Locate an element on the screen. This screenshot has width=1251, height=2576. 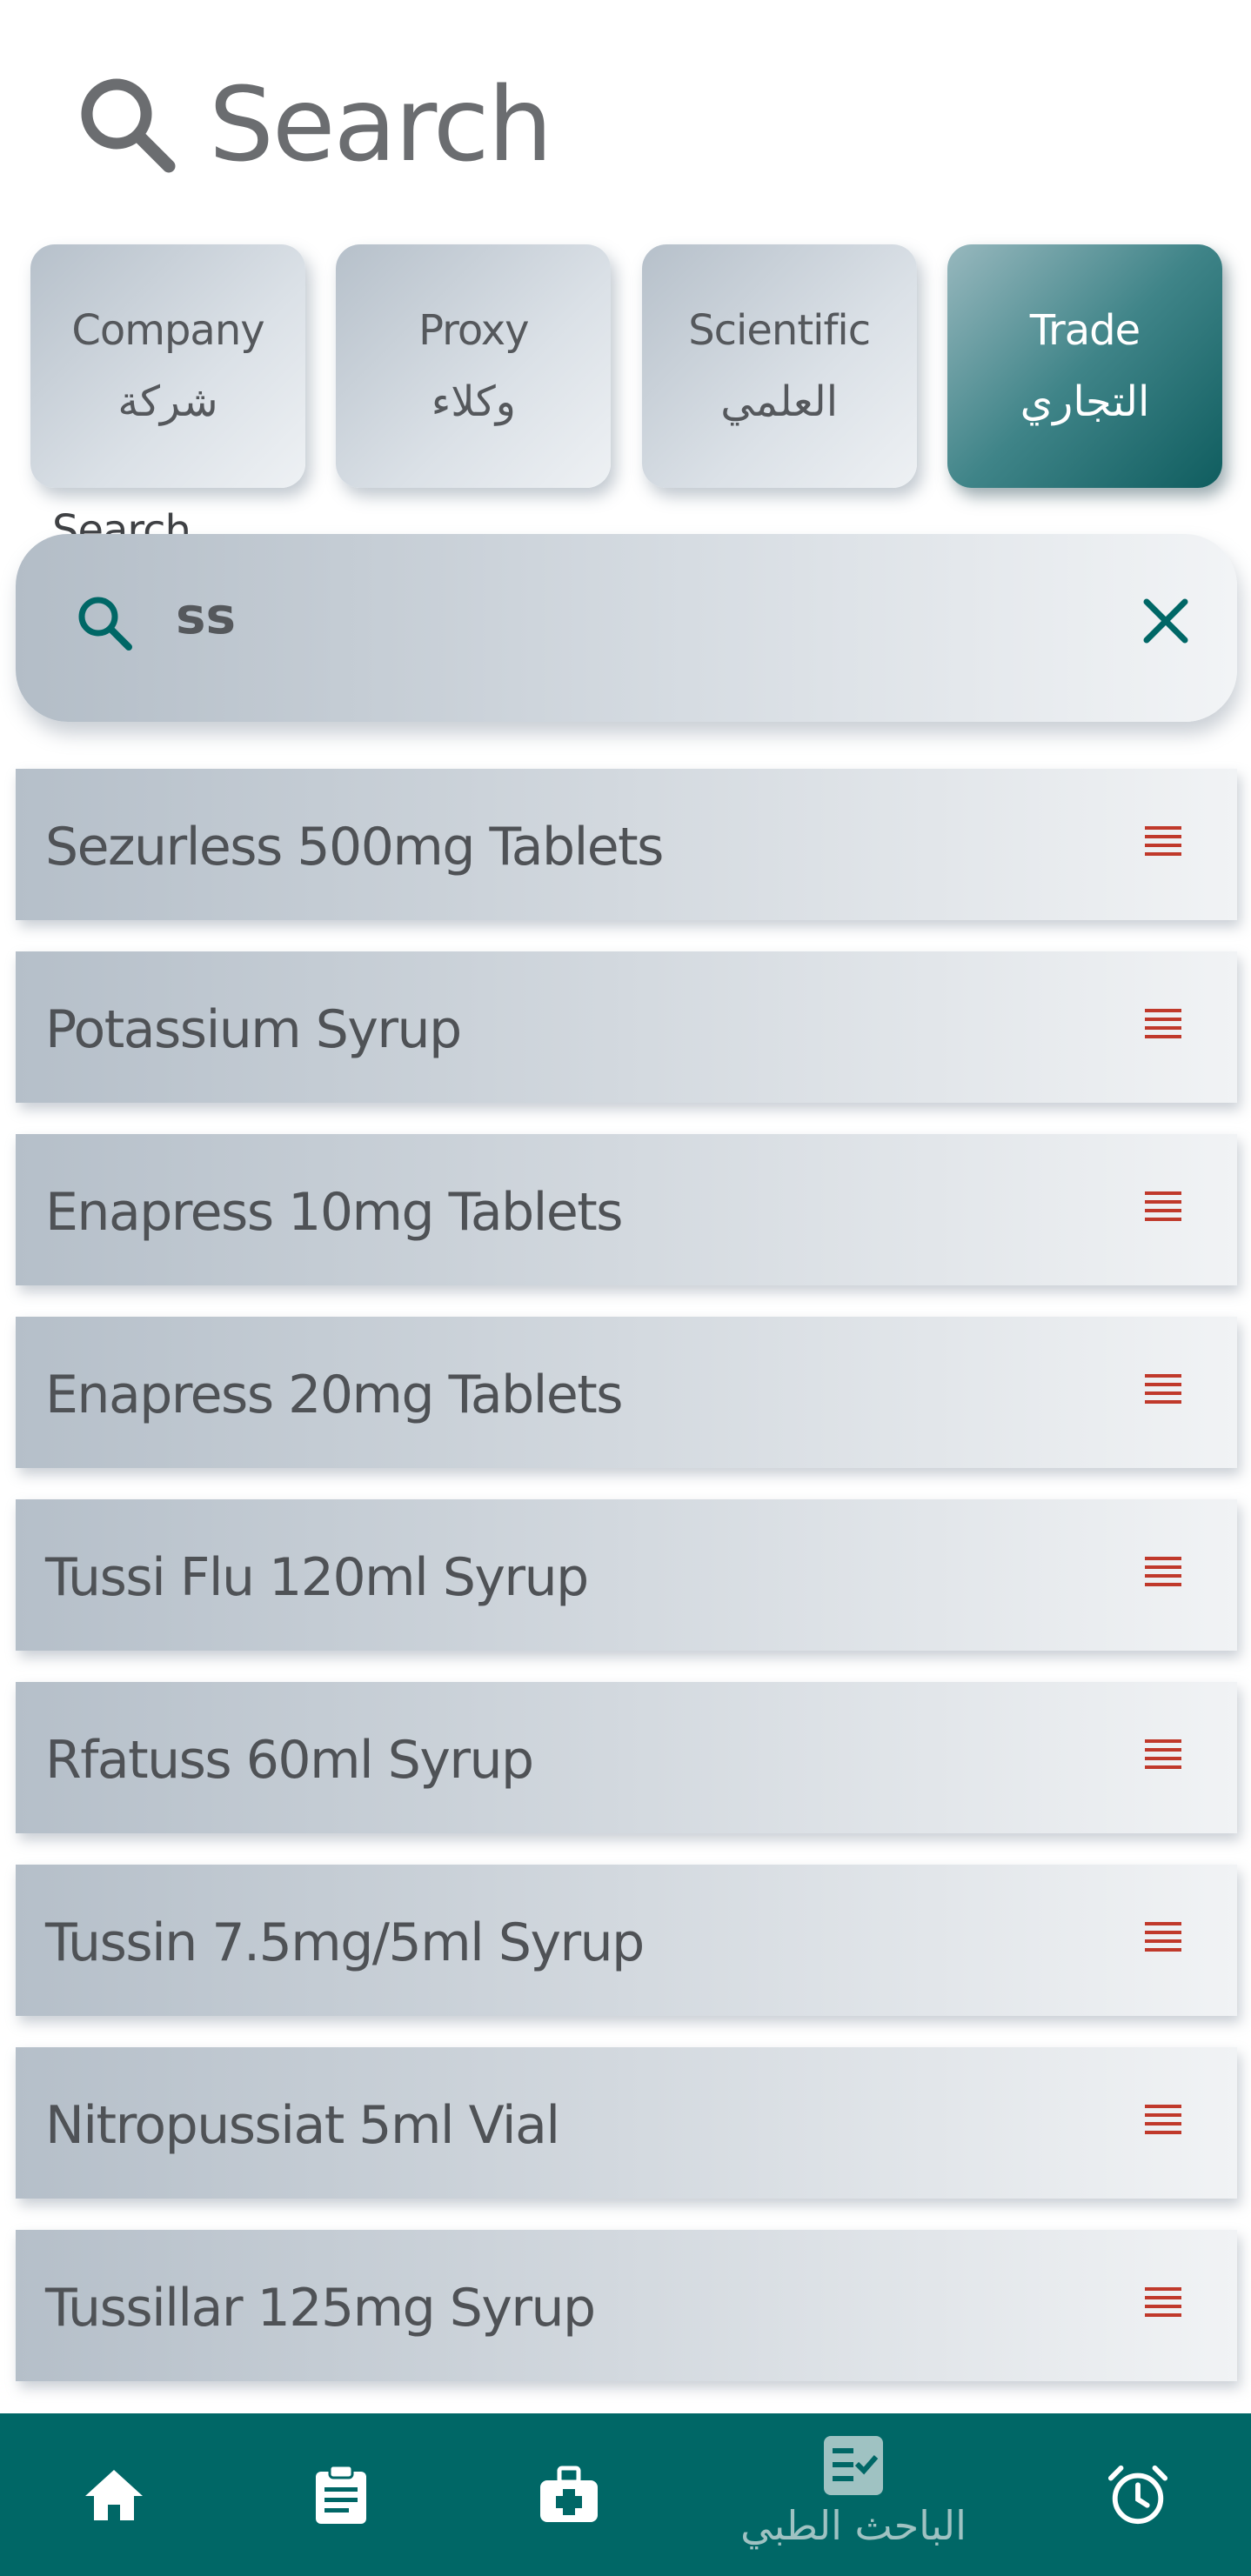
list-item: Tussillar 125mg Syrup is located at coordinates (626, 2305).